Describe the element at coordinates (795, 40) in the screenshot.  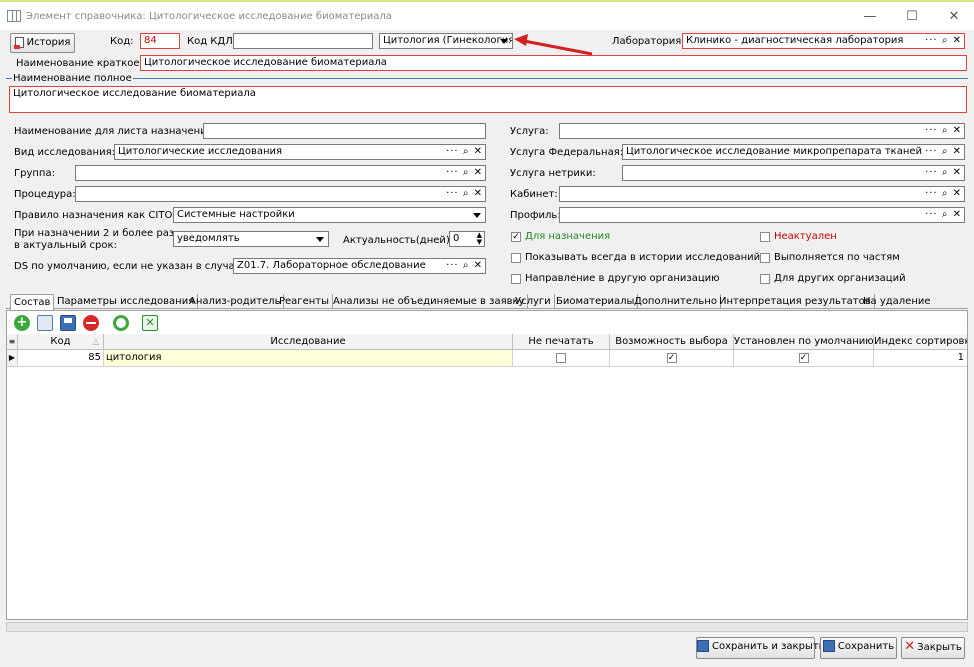
I see `lab-value: Клинико - диагностическая лаборатория` at that location.